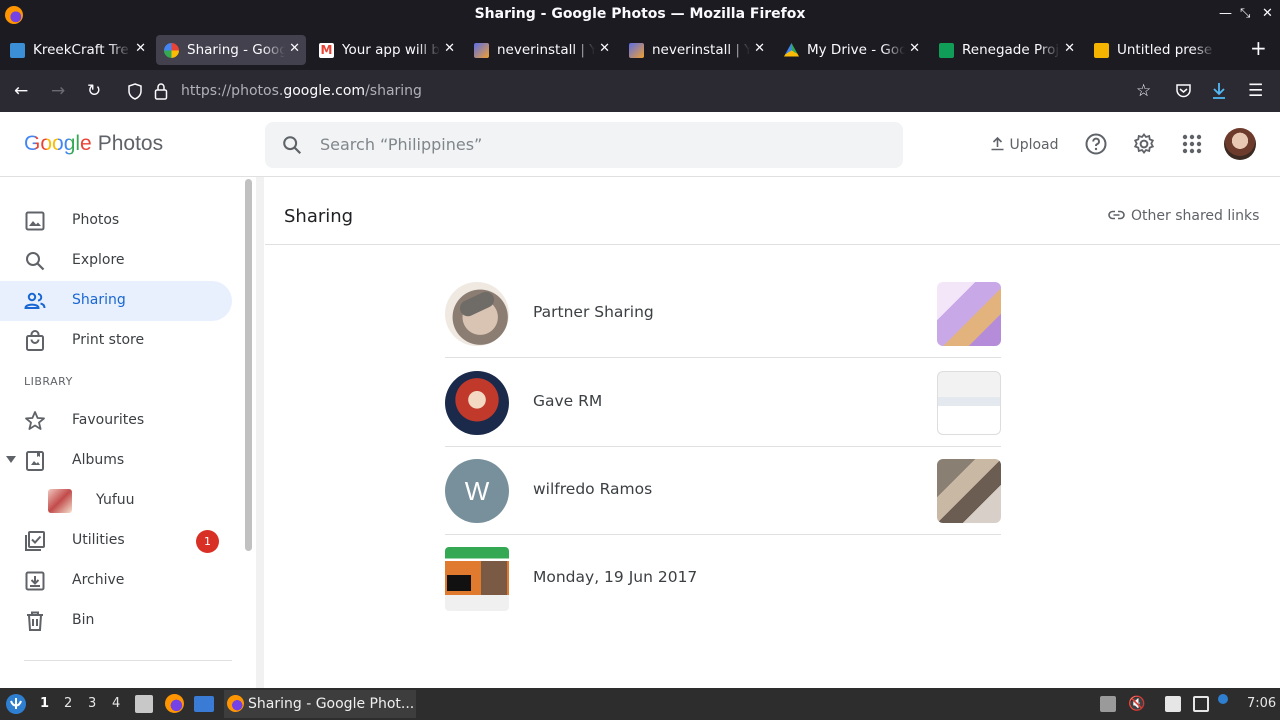 The width and height of the screenshot is (1280, 720). I want to click on thumbnail-brown-block, so click(494, 578).